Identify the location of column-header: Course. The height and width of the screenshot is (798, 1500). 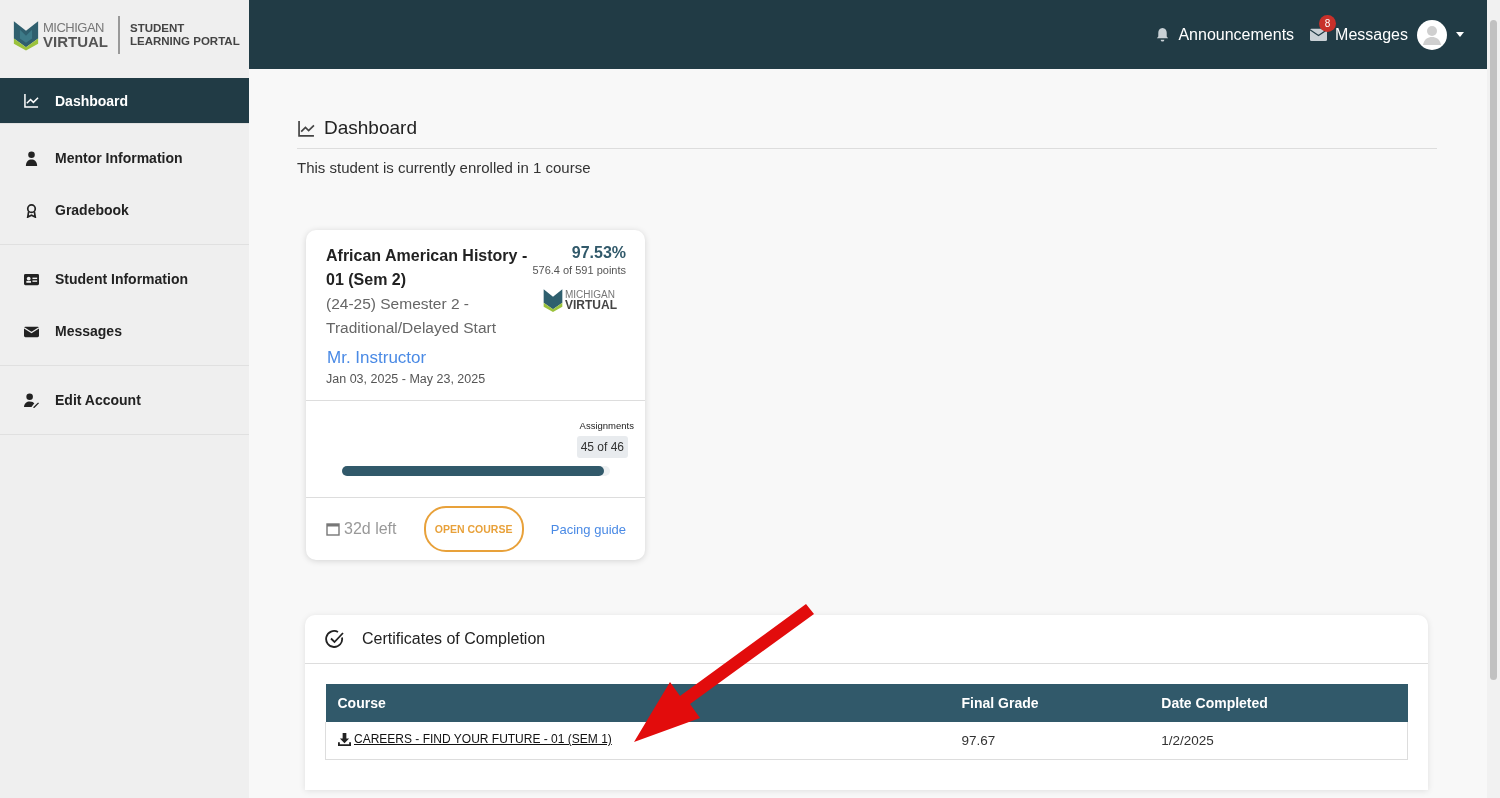
(637, 703).